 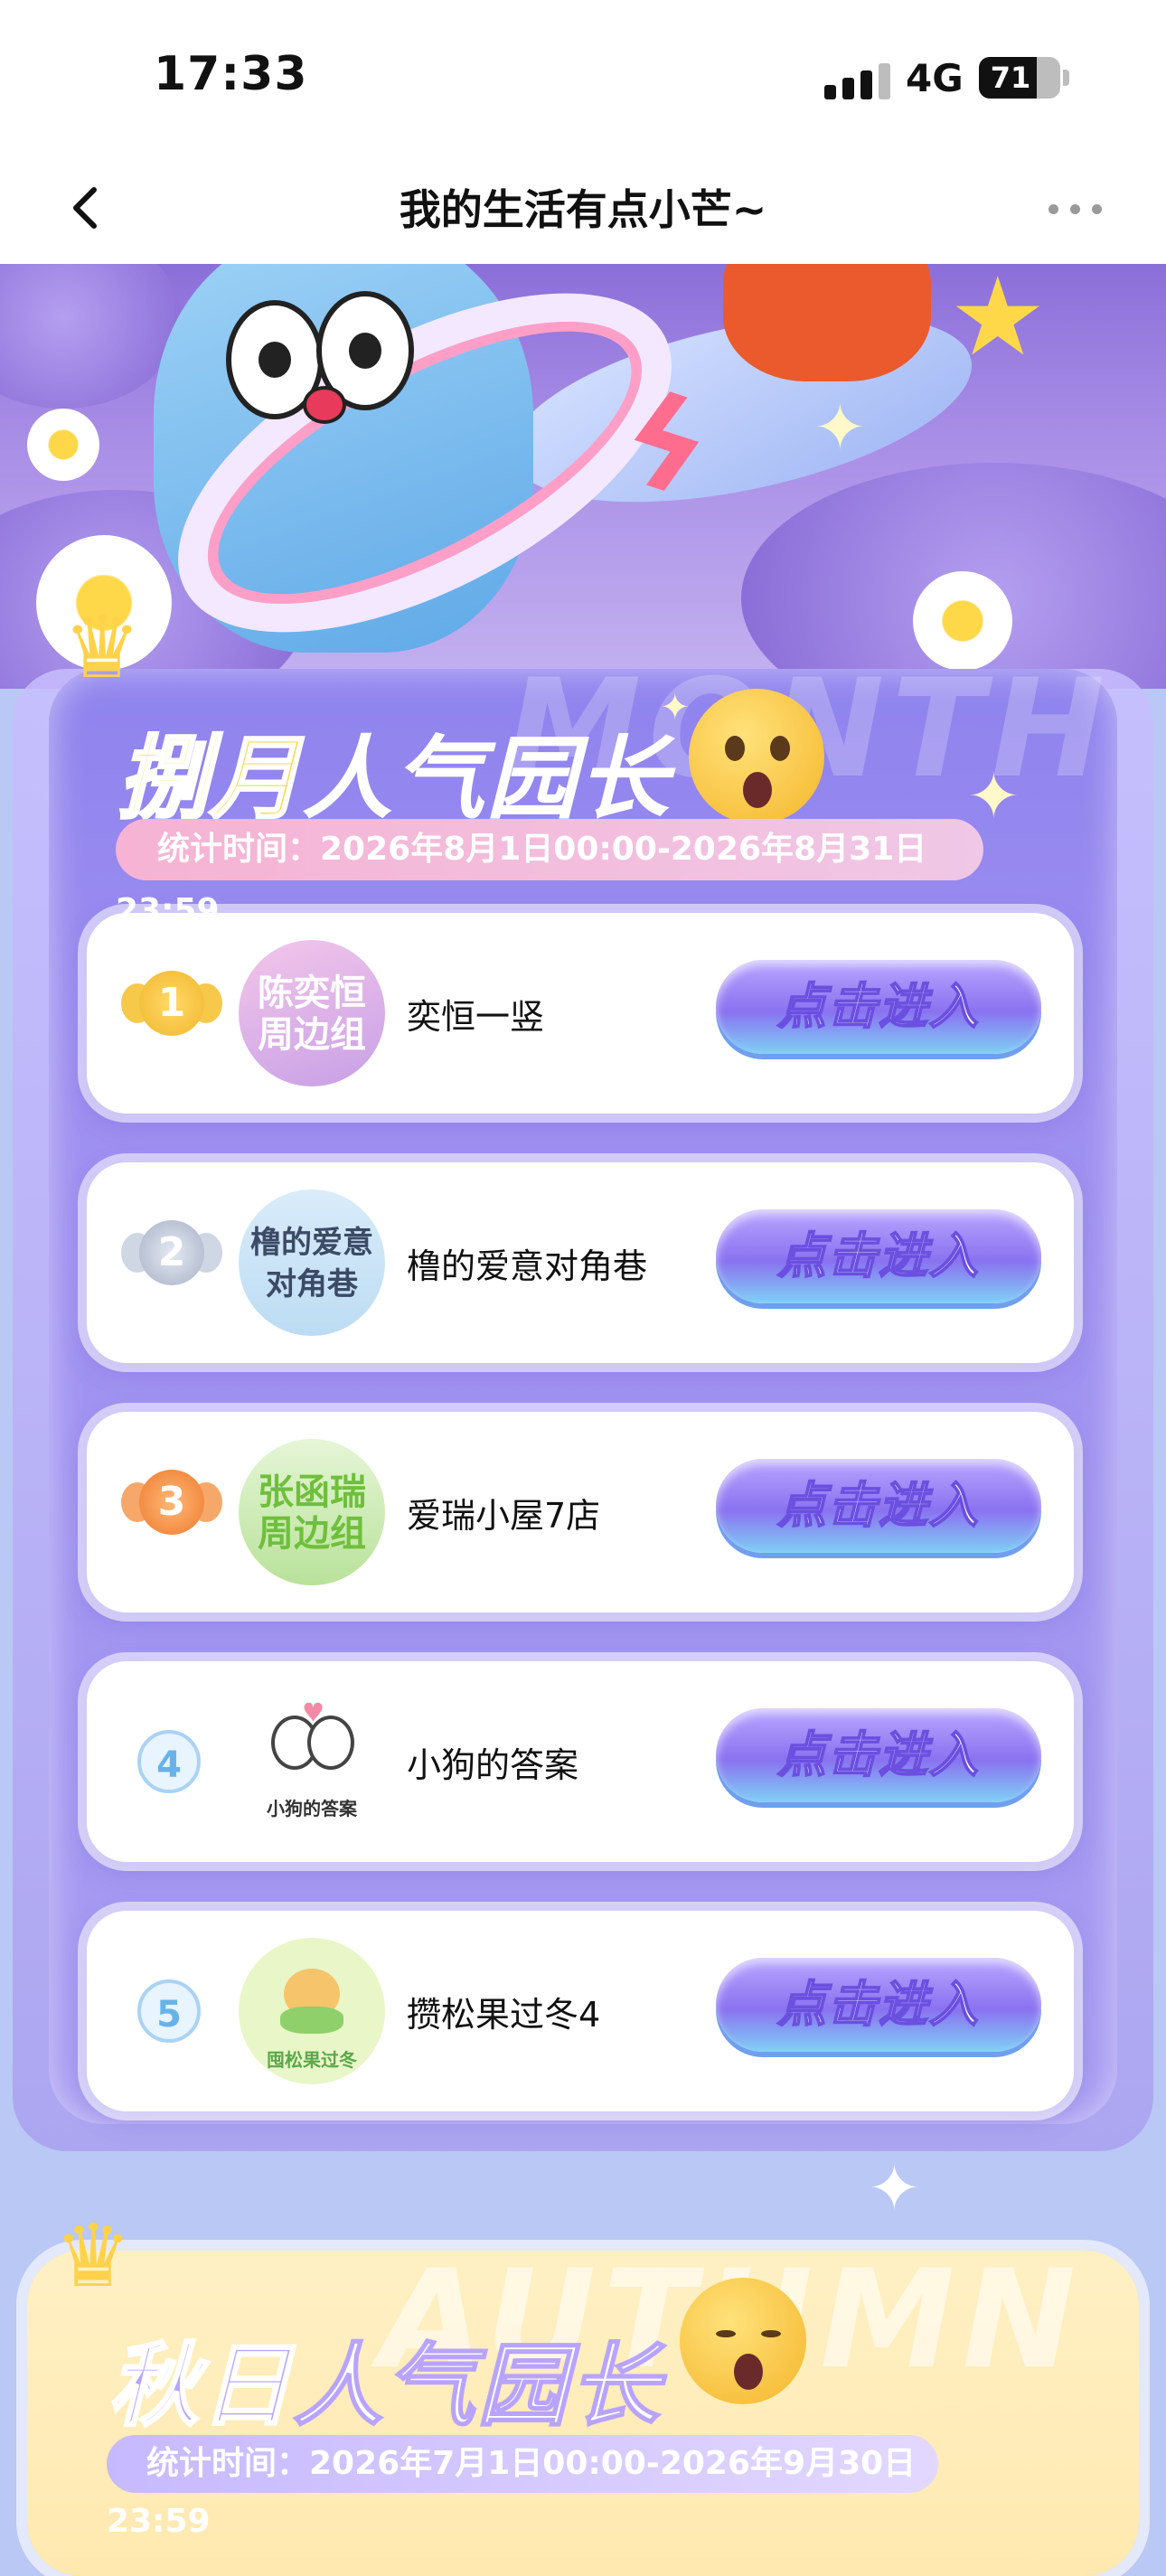 I want to click on page-title: 我的生活有点小芒~, so click(x=583, y=210).